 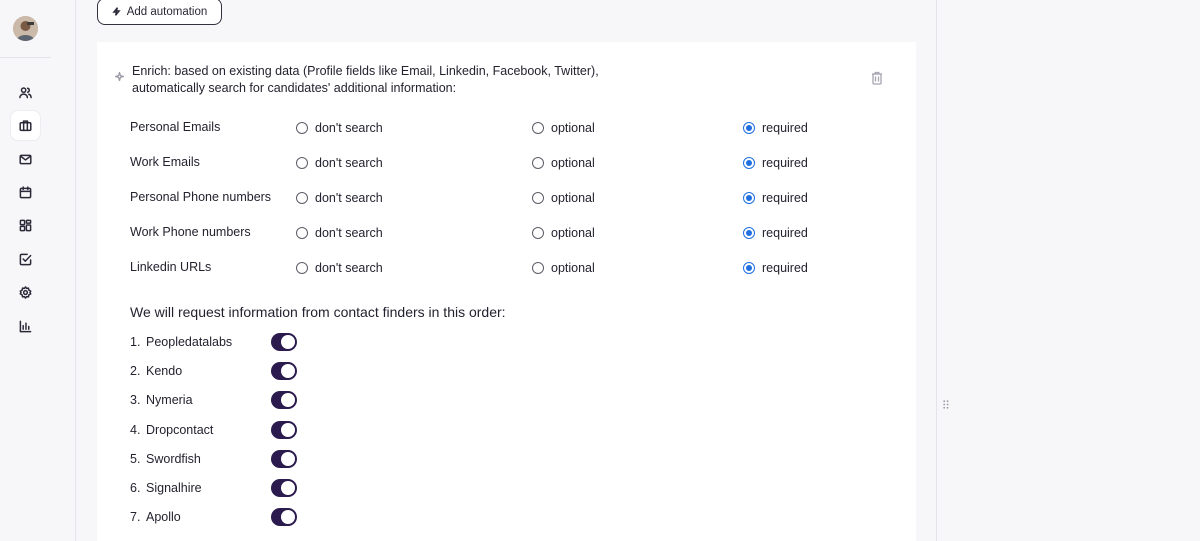 What do you see at coordinates (25, 259) in the screenshot?
I see `sidebar-item-tasks` at bounding box center [25, 259].